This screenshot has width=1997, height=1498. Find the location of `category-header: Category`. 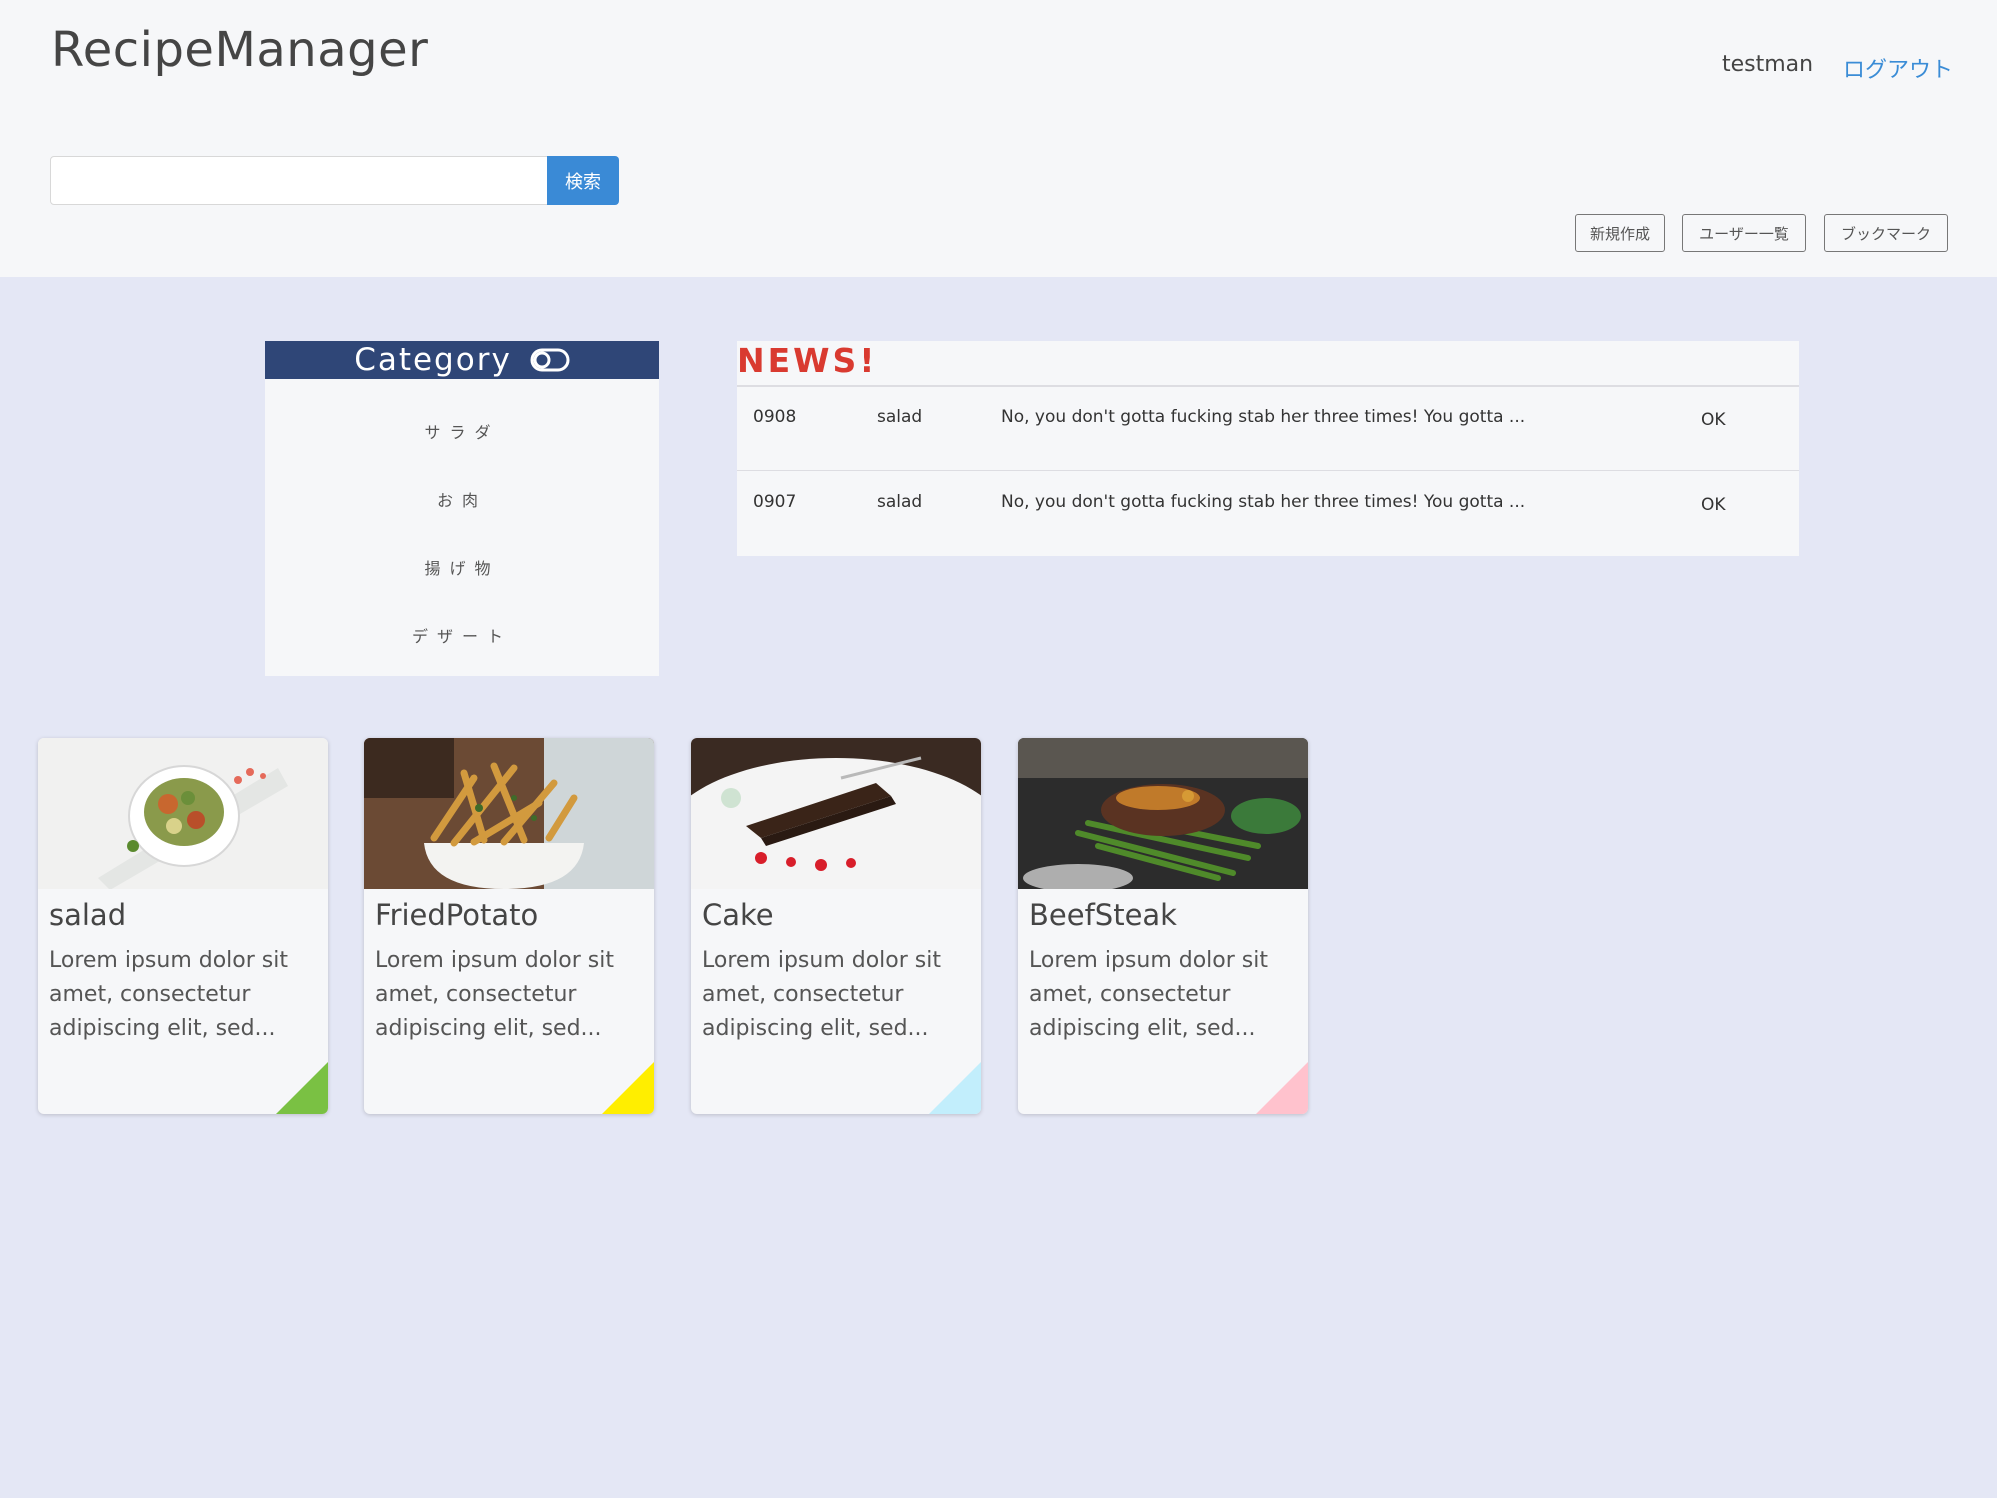

category-header: Category is located at coordinates (462, 360).